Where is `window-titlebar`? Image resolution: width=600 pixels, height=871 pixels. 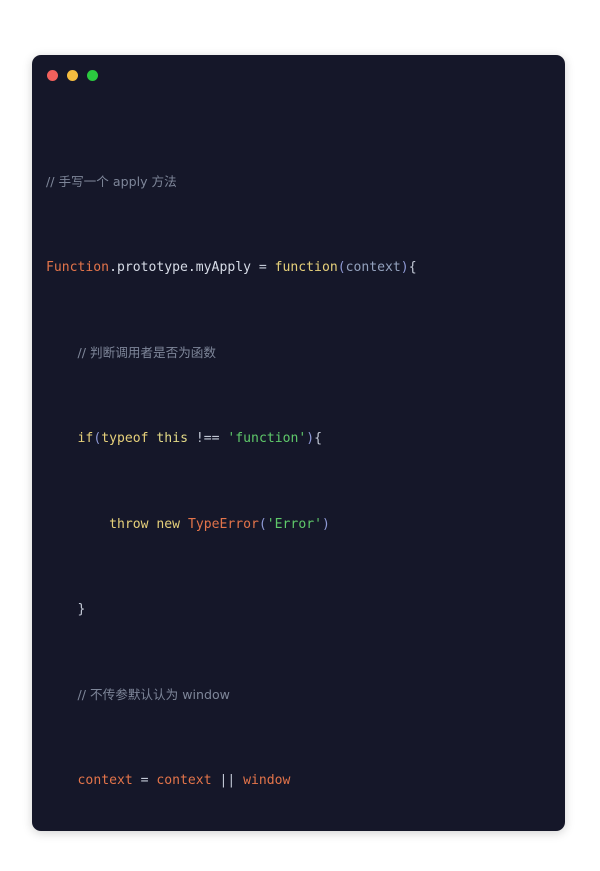
window-titlebar is located at coordinates (298, 75).